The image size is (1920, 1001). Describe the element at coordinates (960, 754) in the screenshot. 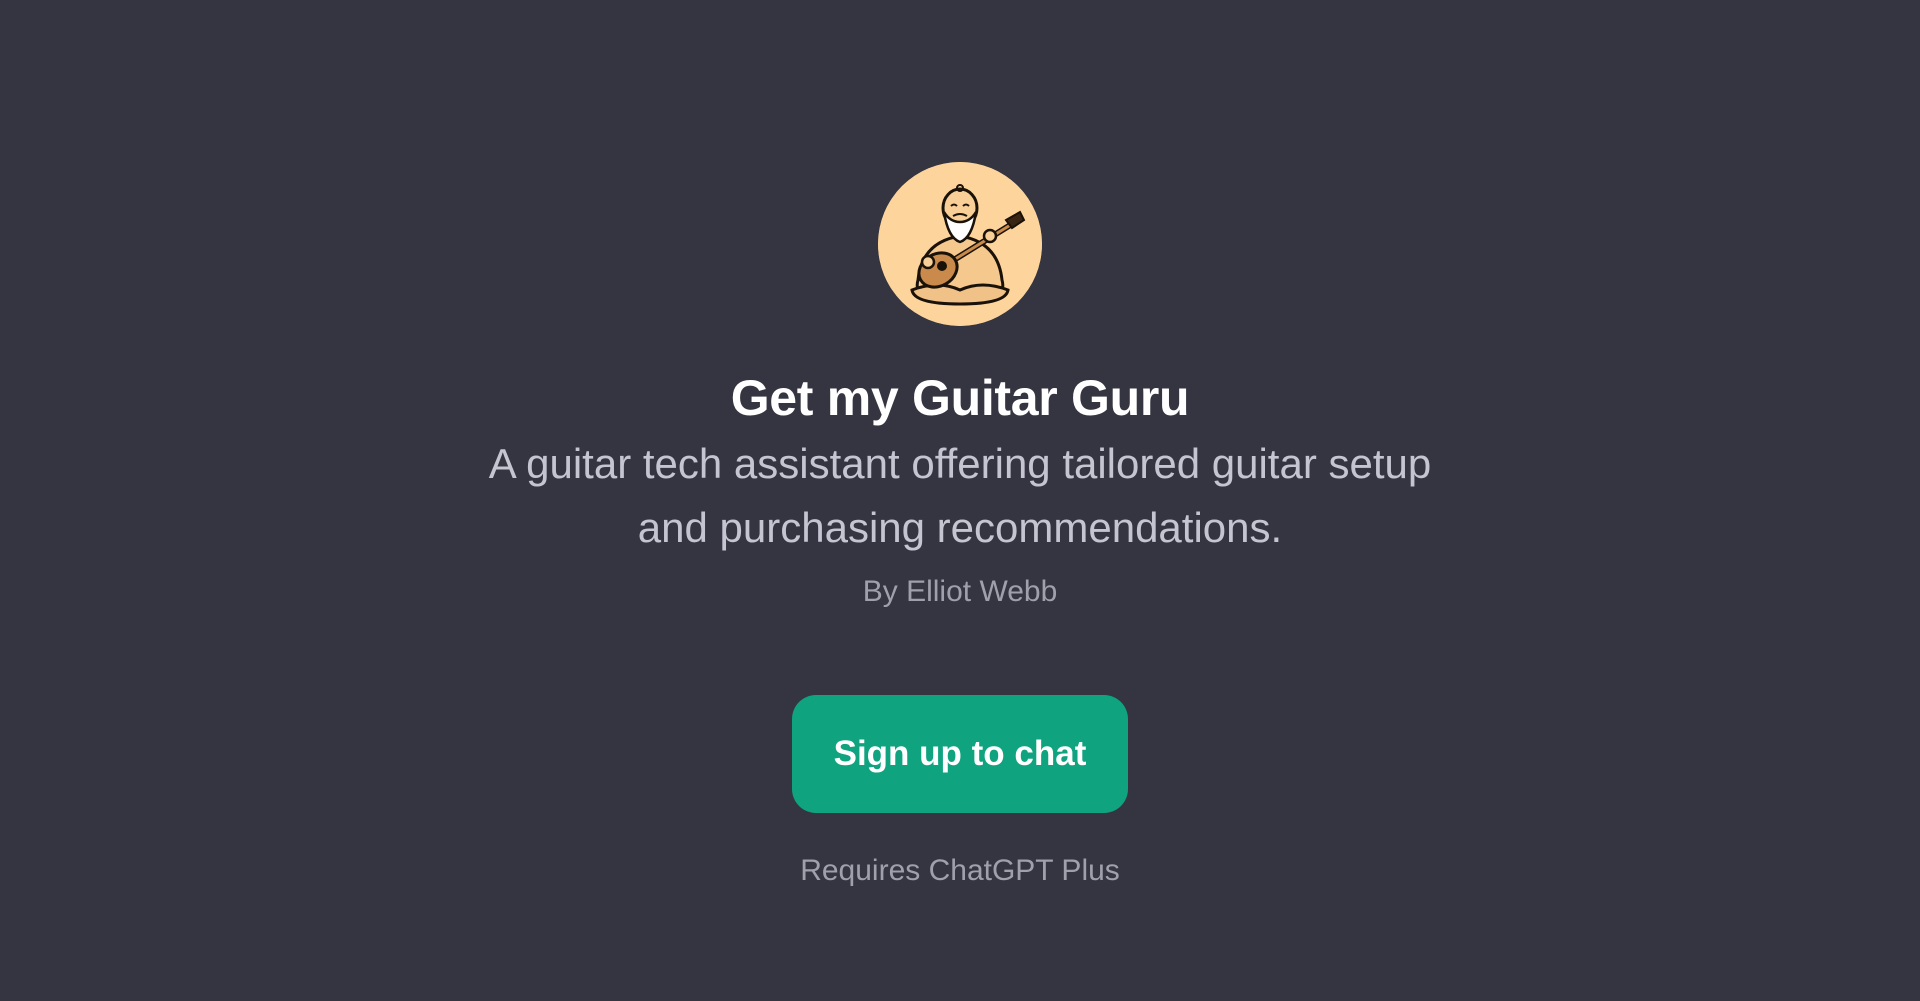

I see `sign-up-to-chat-button: Sign up to chat` at that location.